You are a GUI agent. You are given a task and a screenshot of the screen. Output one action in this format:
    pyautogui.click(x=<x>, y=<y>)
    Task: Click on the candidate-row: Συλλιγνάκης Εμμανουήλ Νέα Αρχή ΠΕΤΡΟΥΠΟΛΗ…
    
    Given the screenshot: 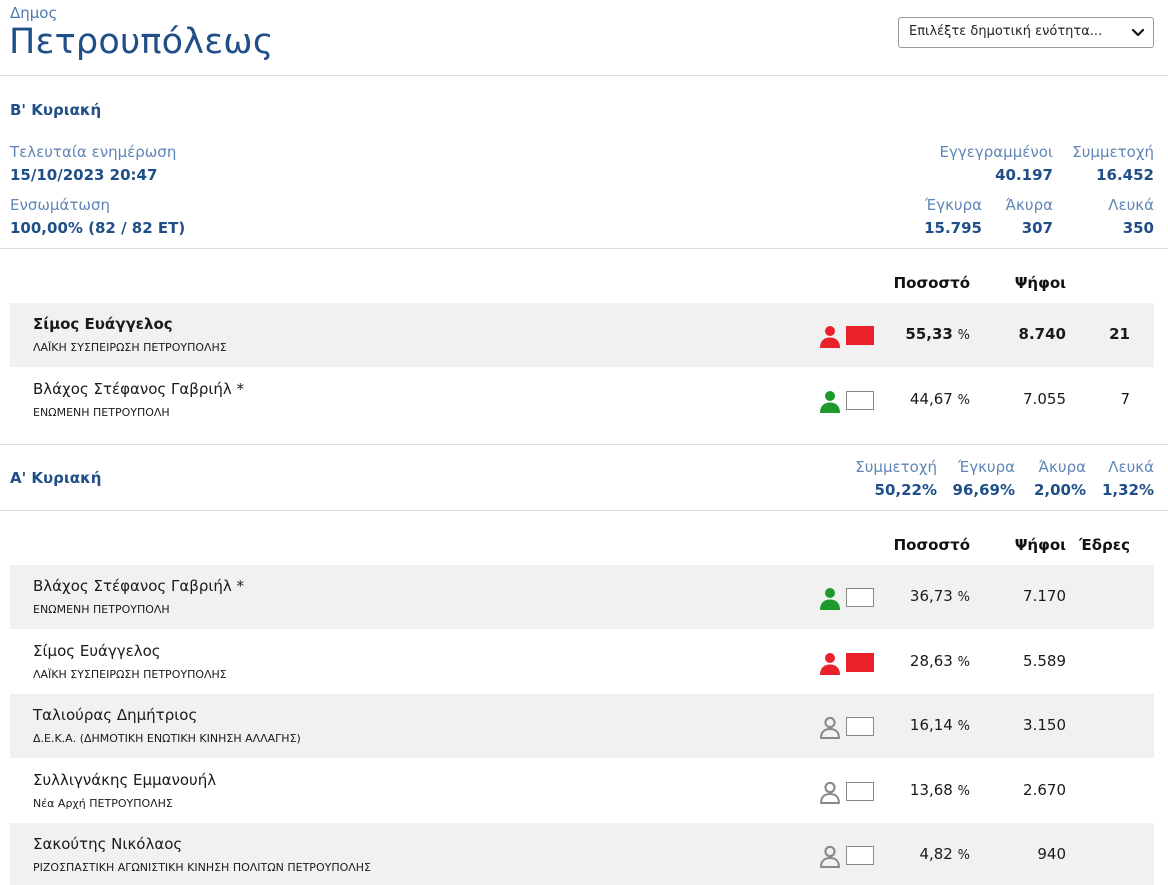 What is the action you would take?
    pyautogui.click(x=582, y=791)
    